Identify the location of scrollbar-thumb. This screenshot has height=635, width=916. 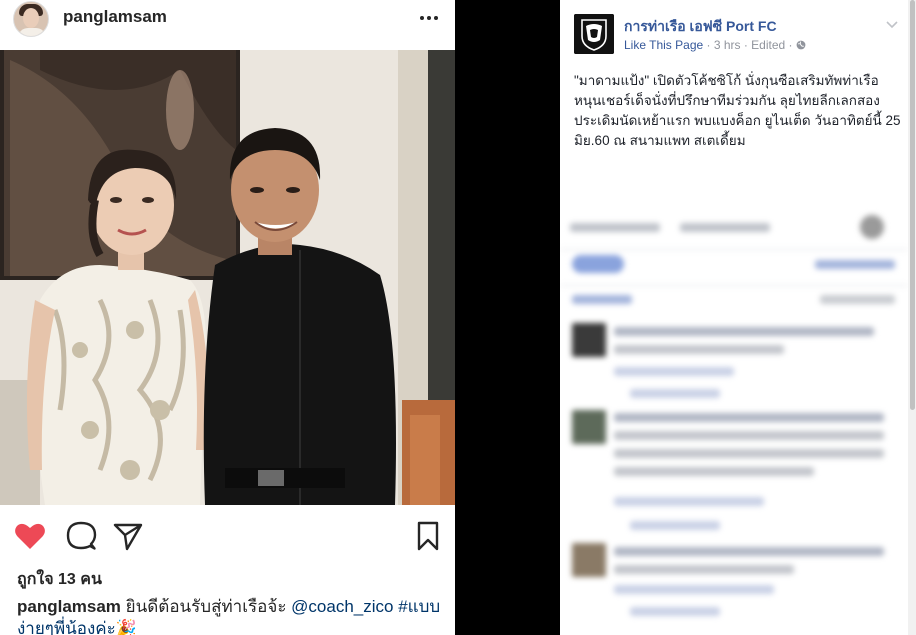
(912, 205).